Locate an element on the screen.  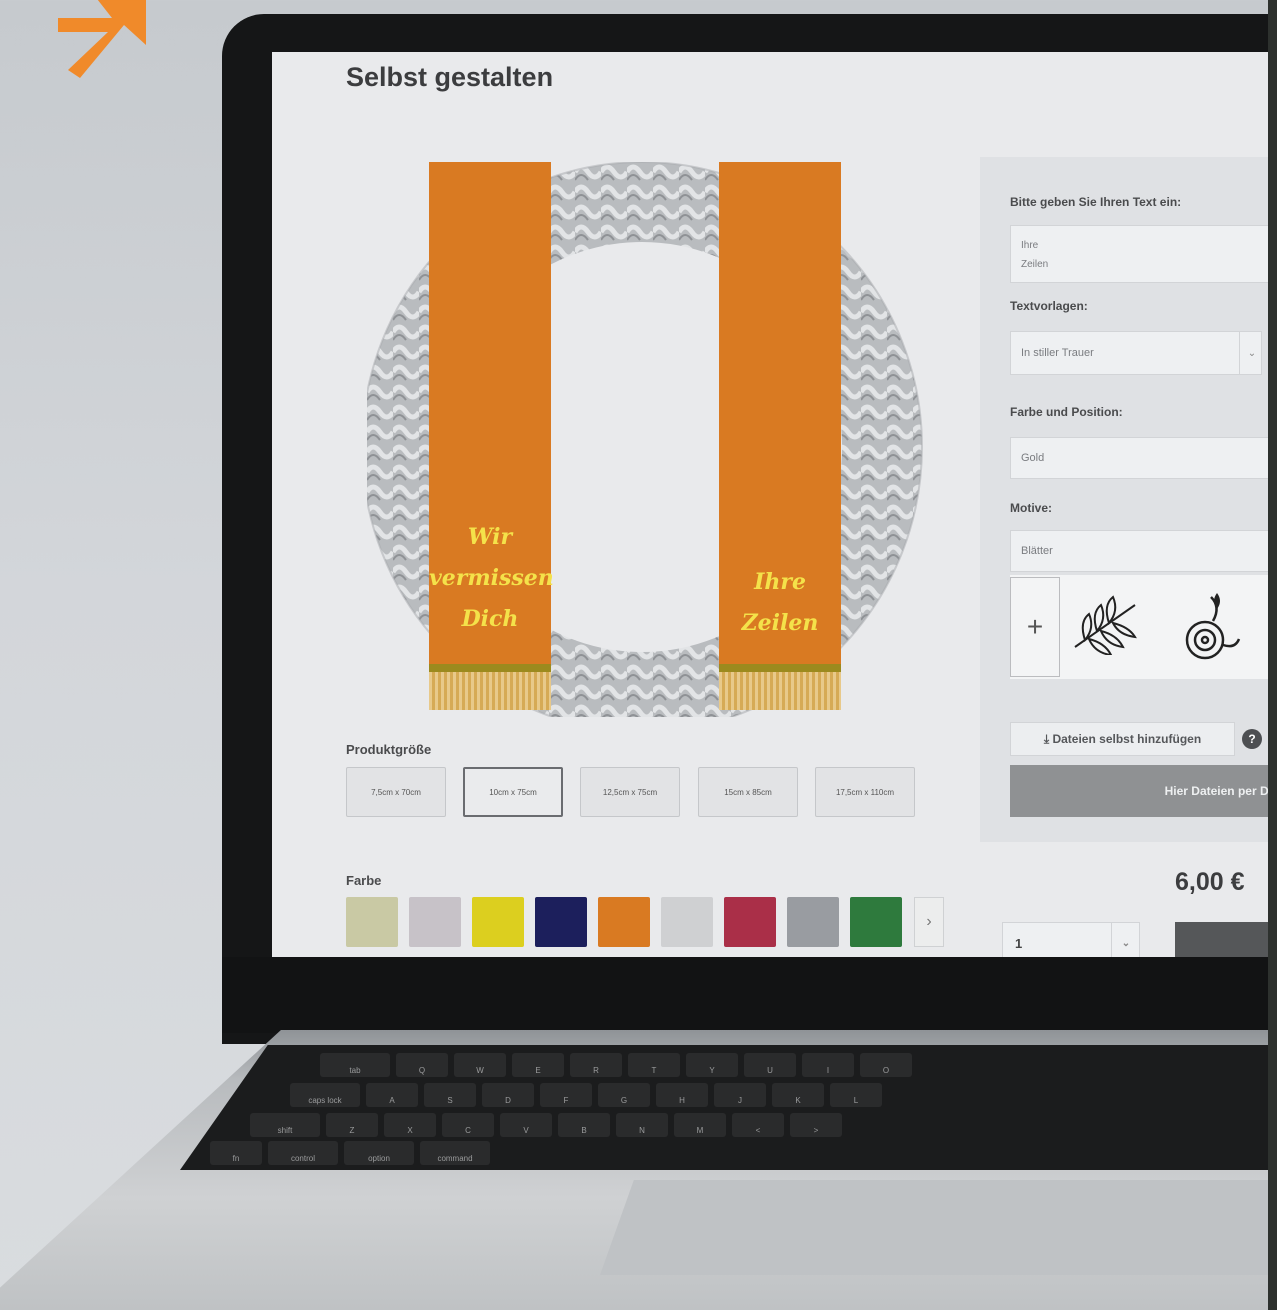
keyboard-key: J is located at coordinates (740, 1095).